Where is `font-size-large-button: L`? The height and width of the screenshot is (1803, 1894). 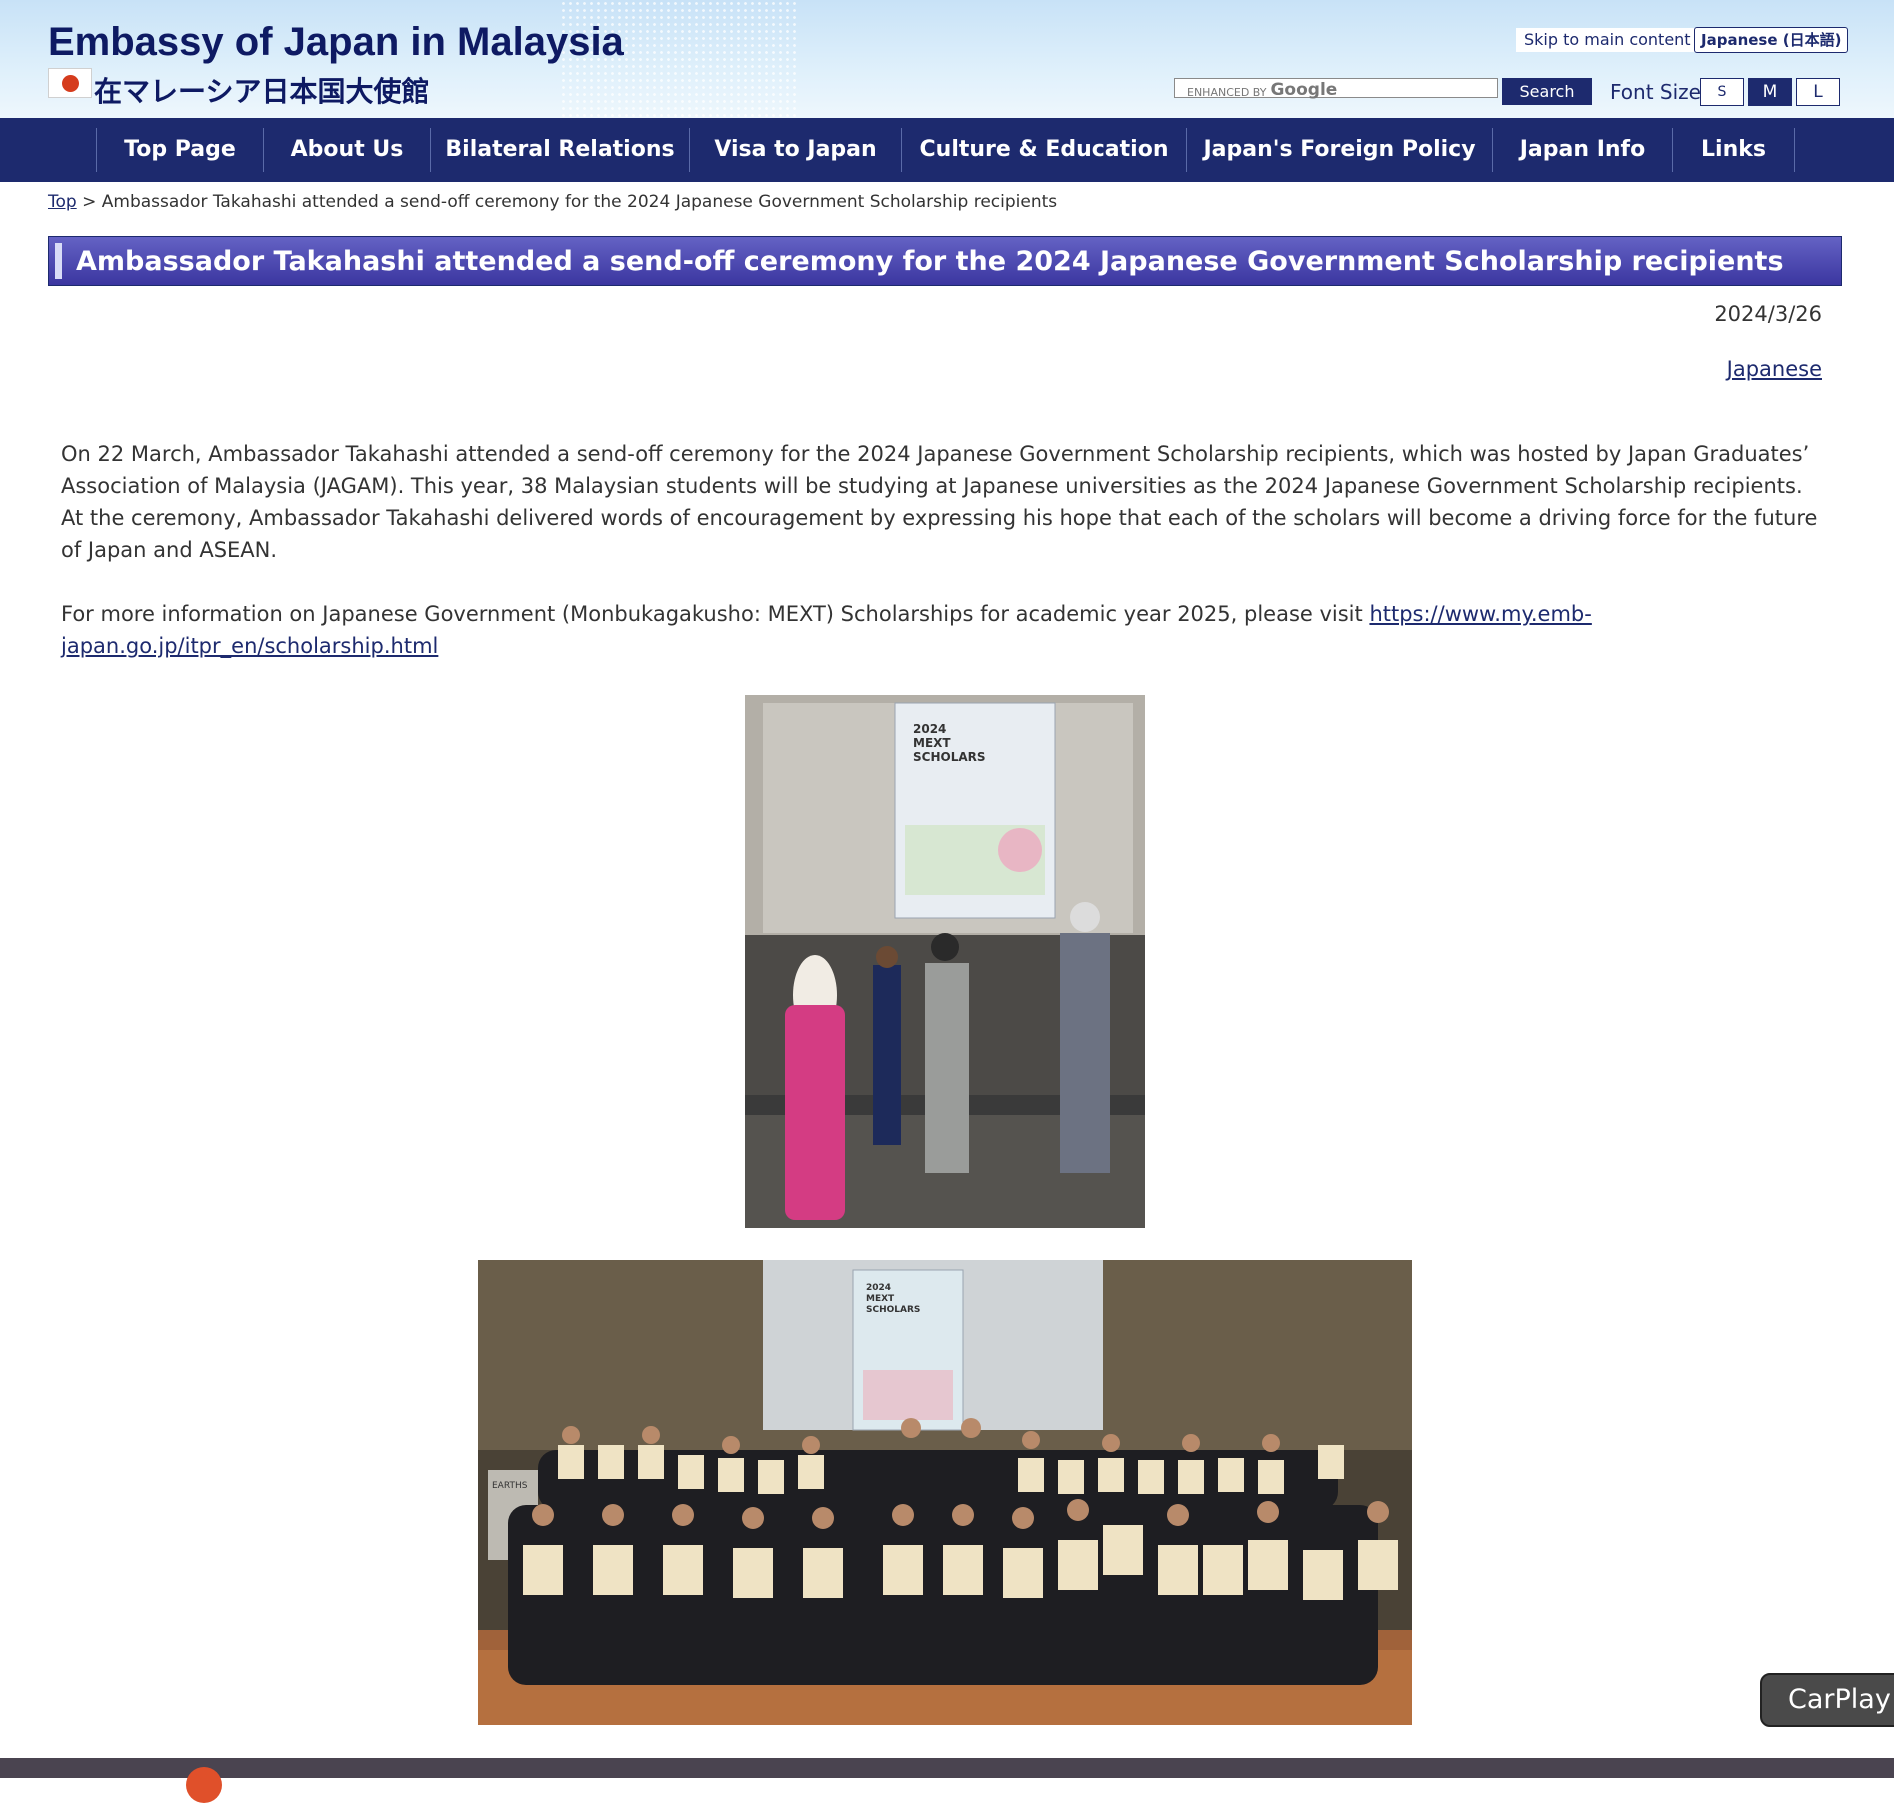
font-size-large-button: L is located at coordinates (1818, 92).